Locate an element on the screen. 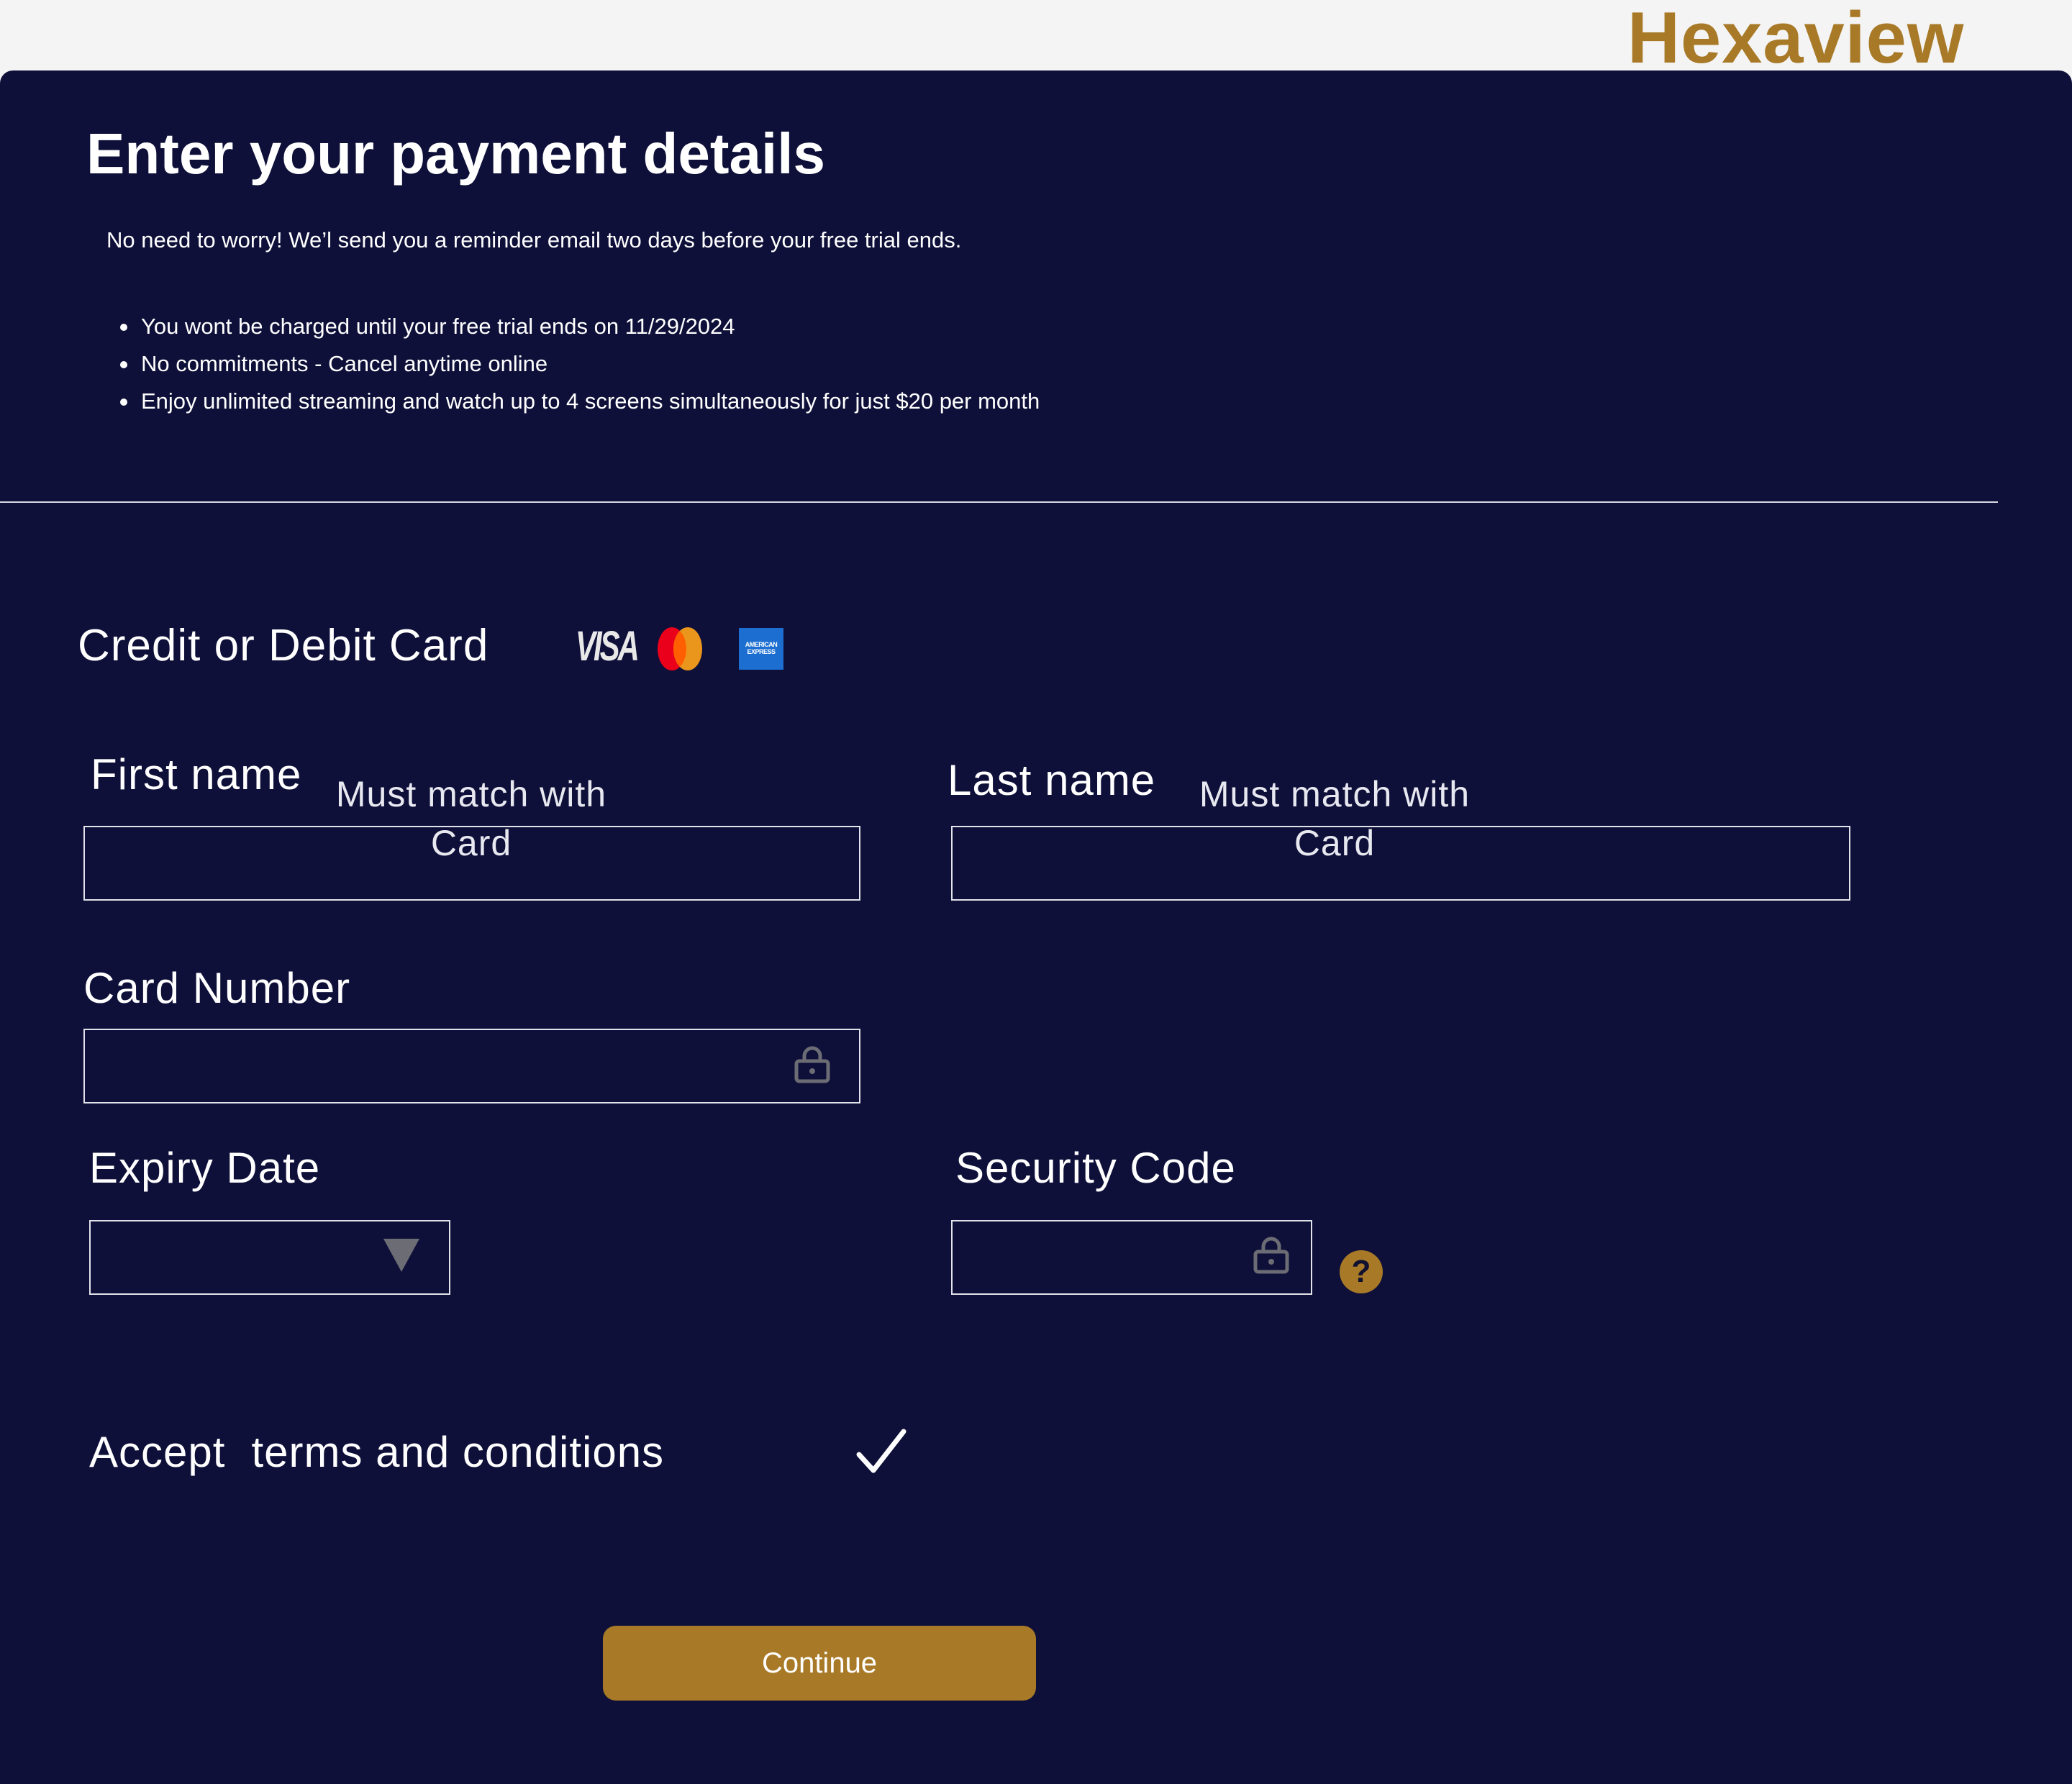 The height and width of the screenshot is (1784, 2072). page-title: Enter your payment details is located at coordinates (456, 154).